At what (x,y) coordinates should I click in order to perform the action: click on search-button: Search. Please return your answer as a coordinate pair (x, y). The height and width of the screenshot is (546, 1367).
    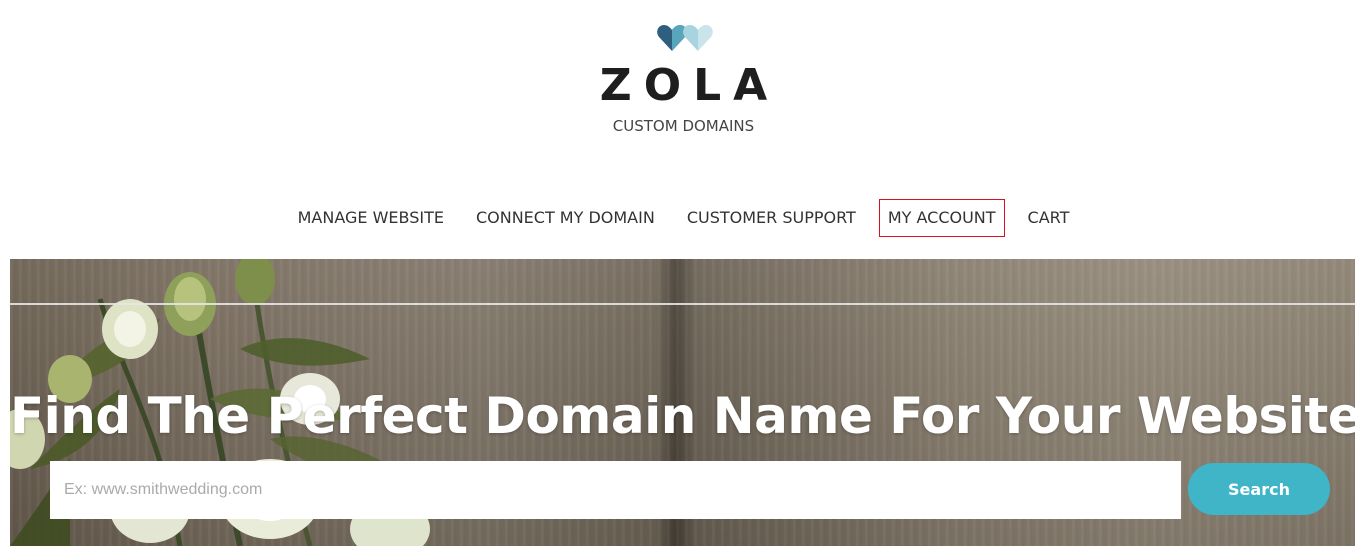
    Looking at the image, I should click on (1259, 489).